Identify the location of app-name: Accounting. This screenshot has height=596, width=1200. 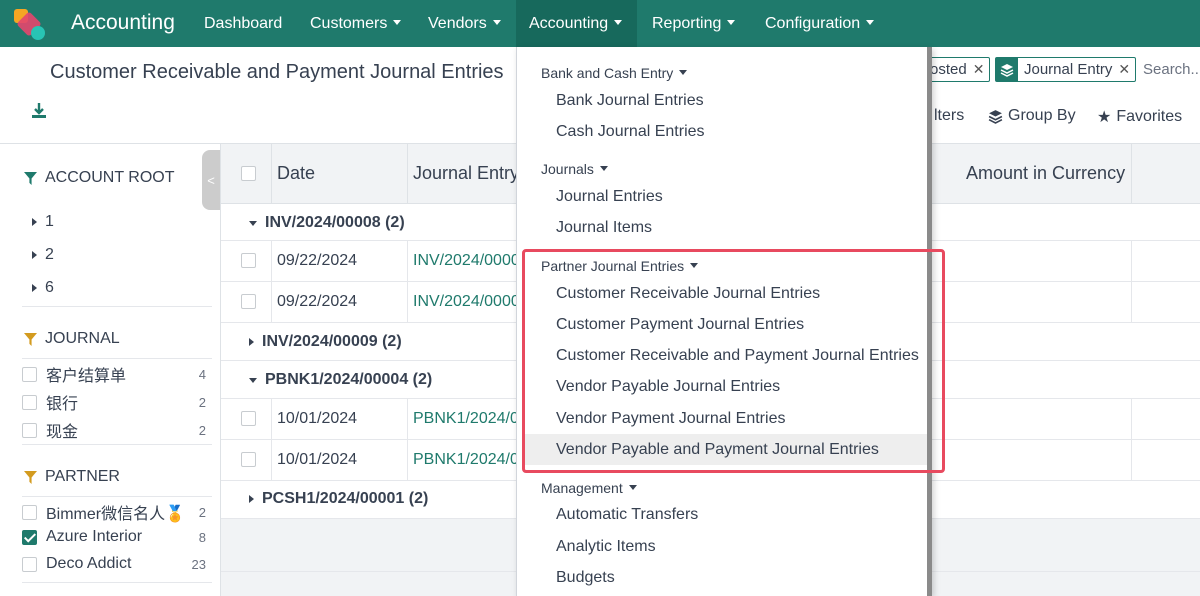
(123, 23).